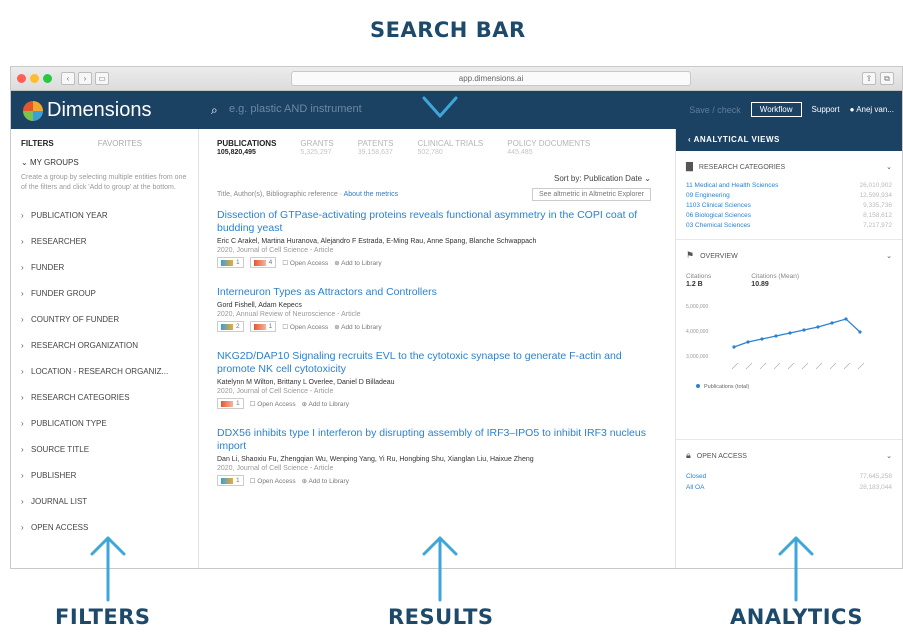  What do you see at coordinates (34, 78) in the screenshot?
I see `minimize-dot` at bounding box center [34, 78].